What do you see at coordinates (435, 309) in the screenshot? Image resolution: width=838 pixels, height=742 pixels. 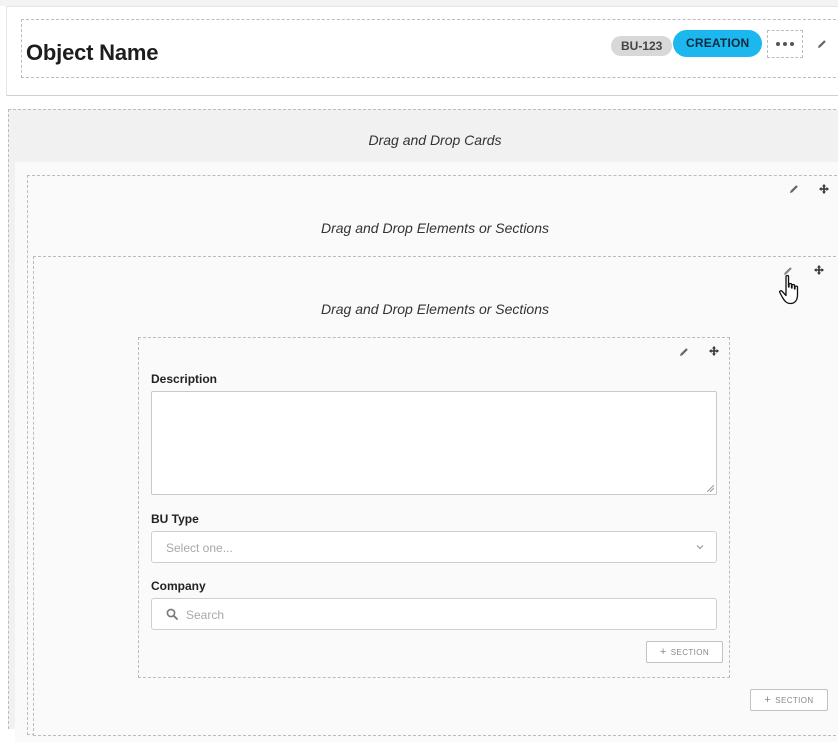 I see `inner-section-drop-caption: Drag and Drop Elements or Sections` at bounding box center [435, 309].